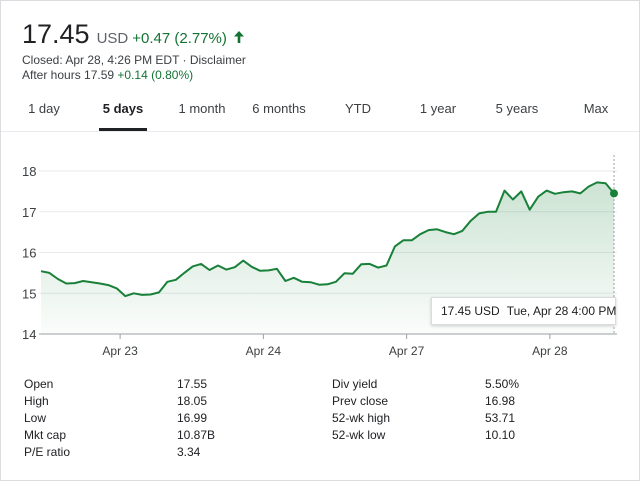  I want to click on after-hours-change: +0.14 (0.80%), so click(155, 75).